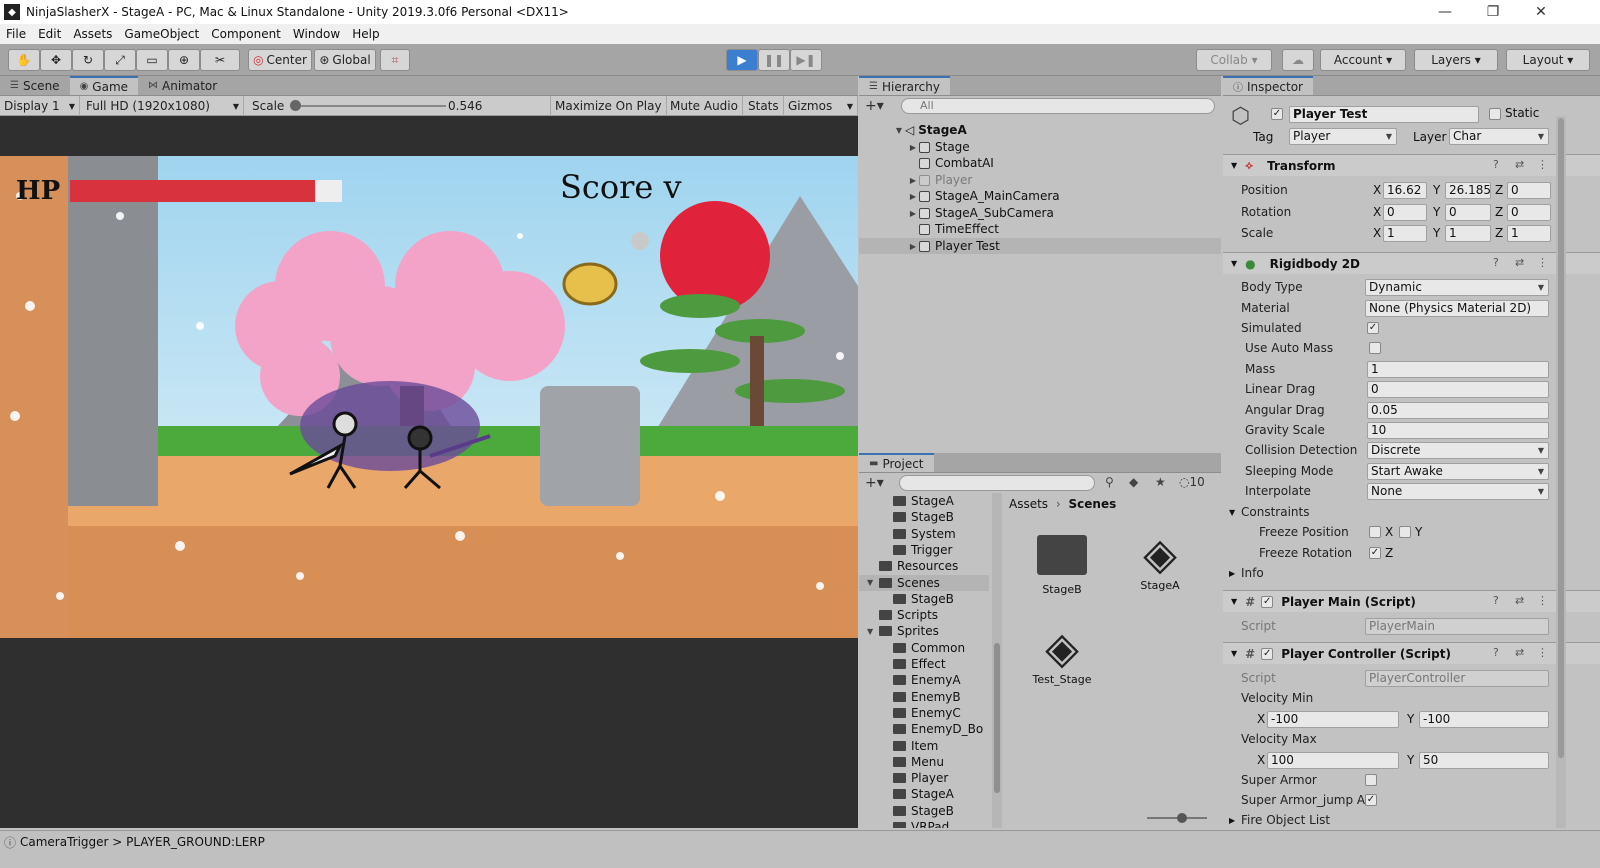 Image resolution: width=1600 pixels, height=868 pixels. I want to click on pause-button: ❚❚, so click(774, 60).